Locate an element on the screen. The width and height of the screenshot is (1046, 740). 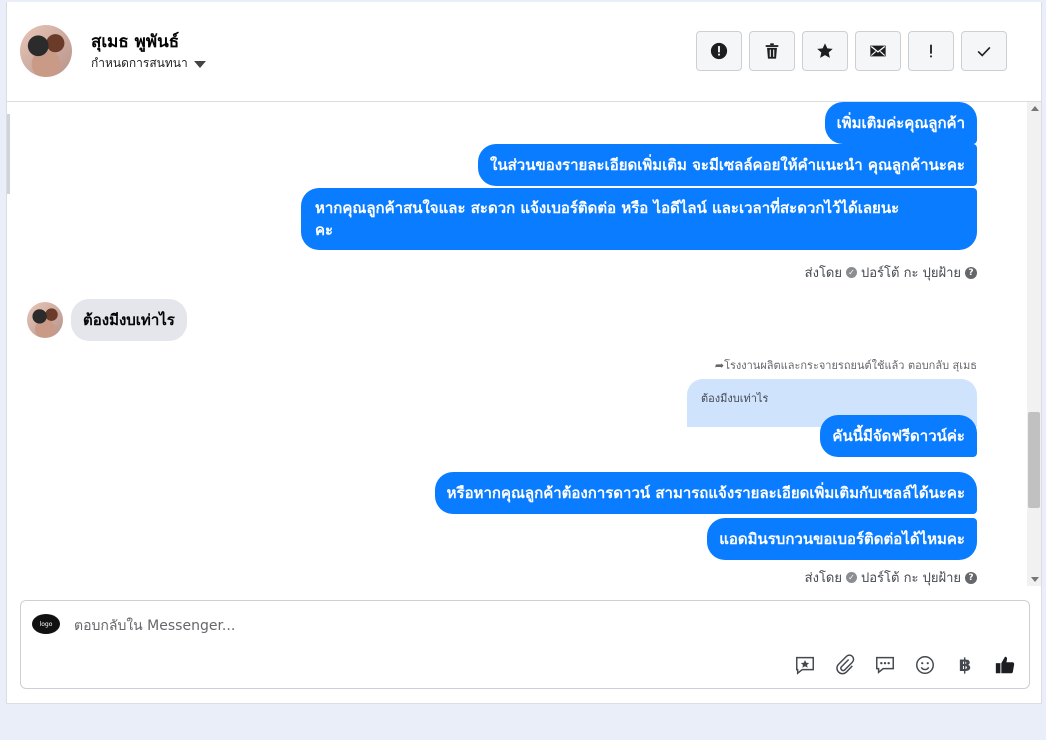
baht-icon: ฿ is located at coordinates (965, 665).